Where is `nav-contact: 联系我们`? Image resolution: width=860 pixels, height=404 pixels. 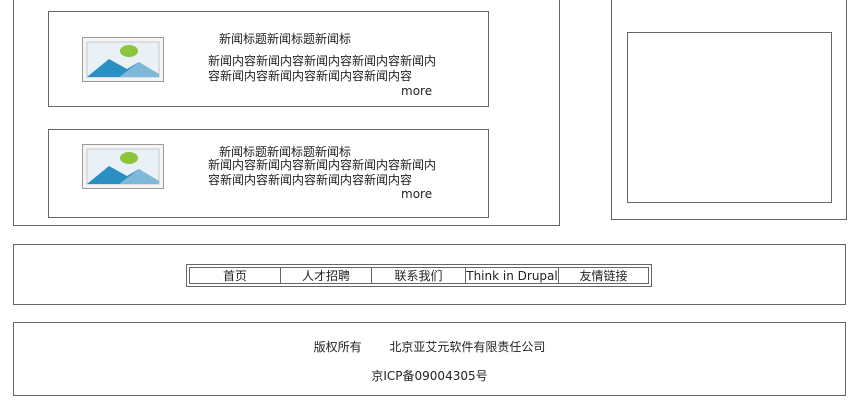
nav-contact: 联系我们 is located at coordinates (419, 275).